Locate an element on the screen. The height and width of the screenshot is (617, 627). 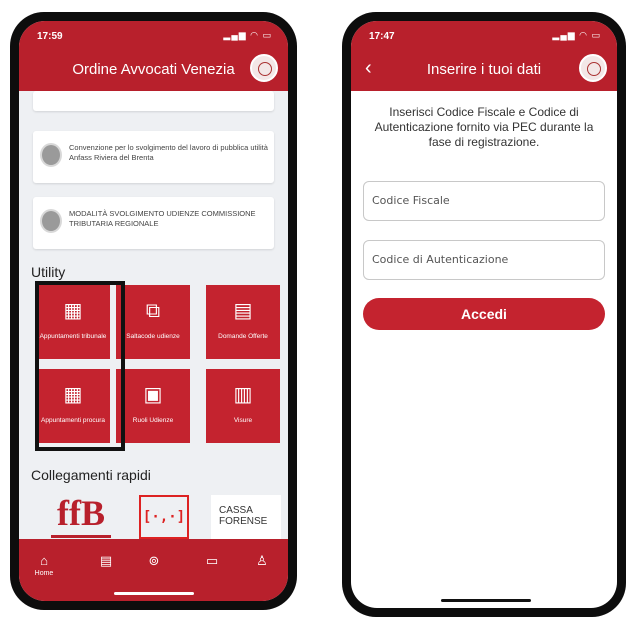
queue-icon: ⧉ is located at coordinates (153, 311).